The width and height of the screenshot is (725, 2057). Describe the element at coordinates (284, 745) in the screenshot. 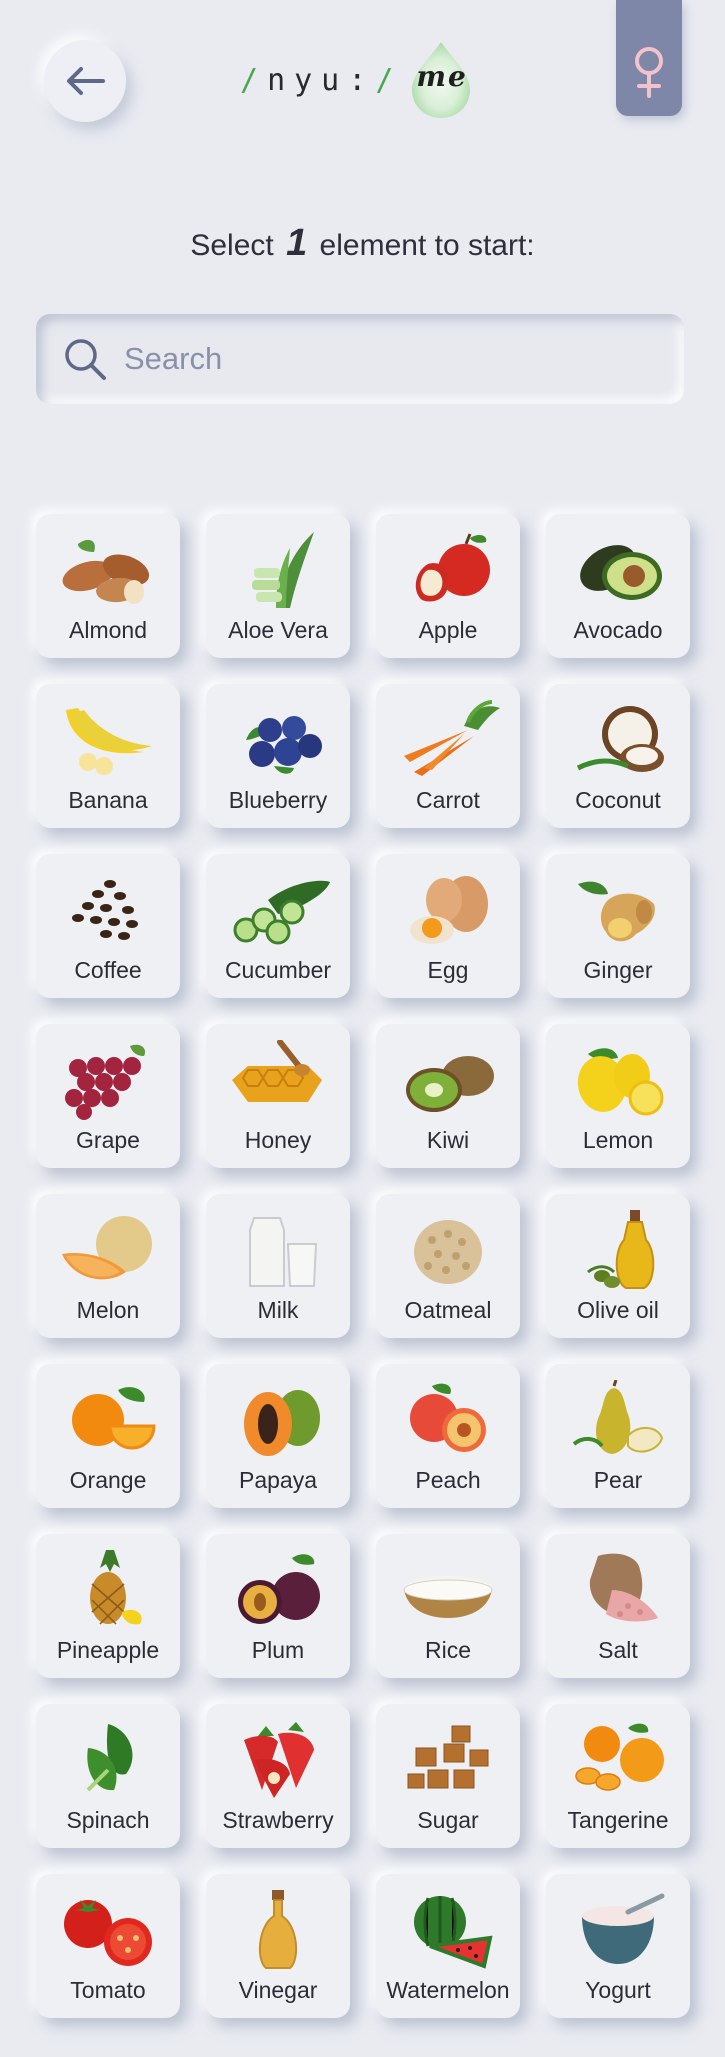

I see `blueberry-icon` at that location.